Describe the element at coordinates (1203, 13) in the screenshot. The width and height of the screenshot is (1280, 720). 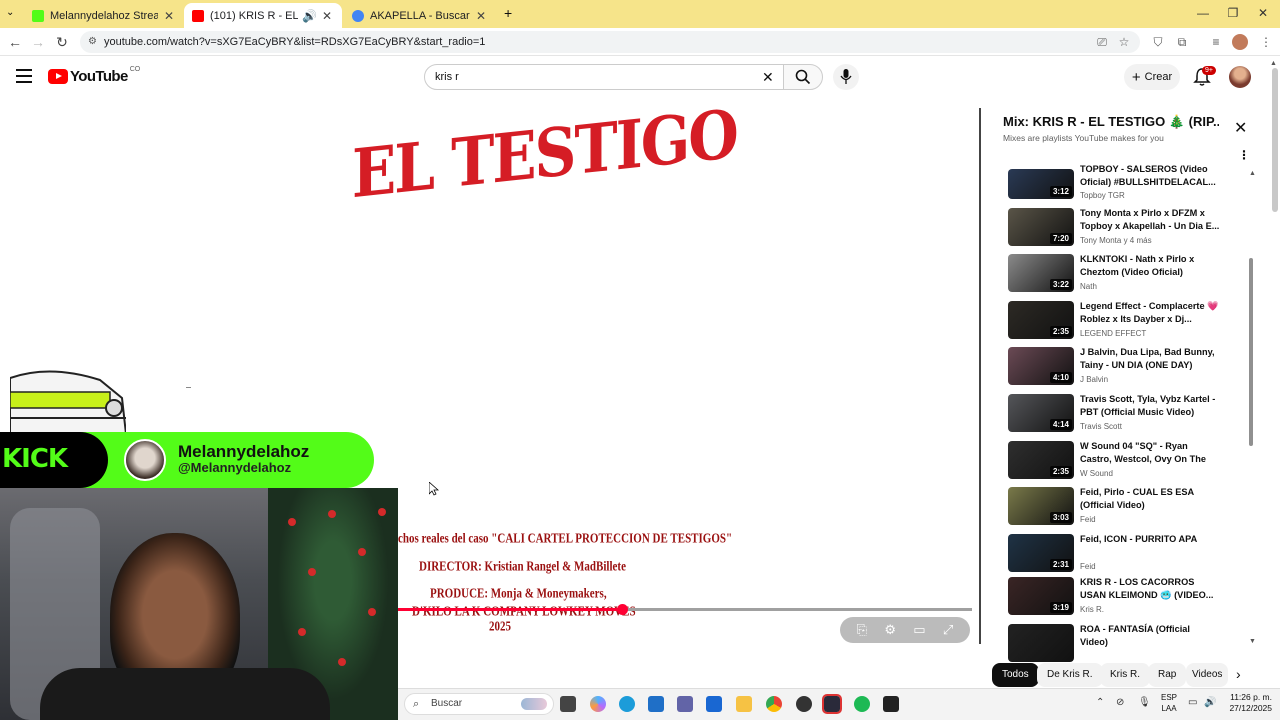
I see `minimize-icon: —` at that location.